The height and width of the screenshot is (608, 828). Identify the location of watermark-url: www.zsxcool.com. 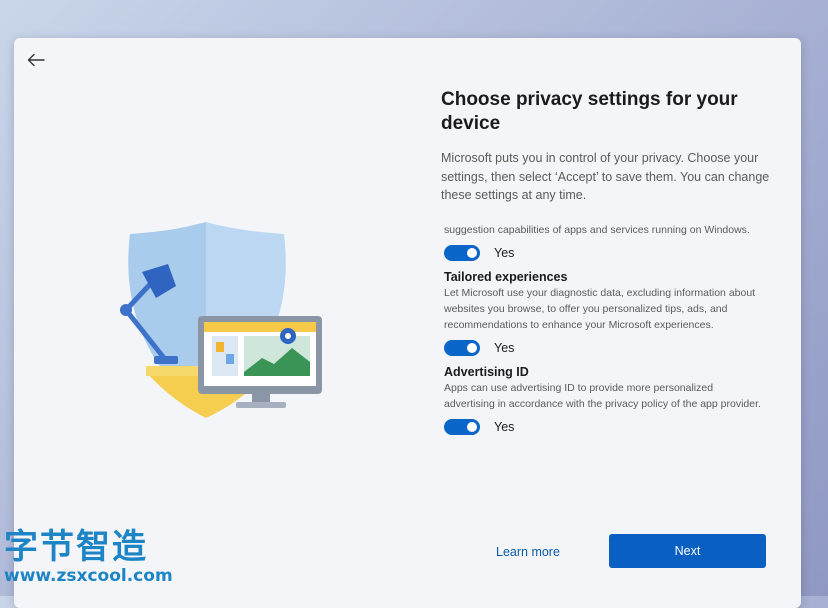
(88, 576).